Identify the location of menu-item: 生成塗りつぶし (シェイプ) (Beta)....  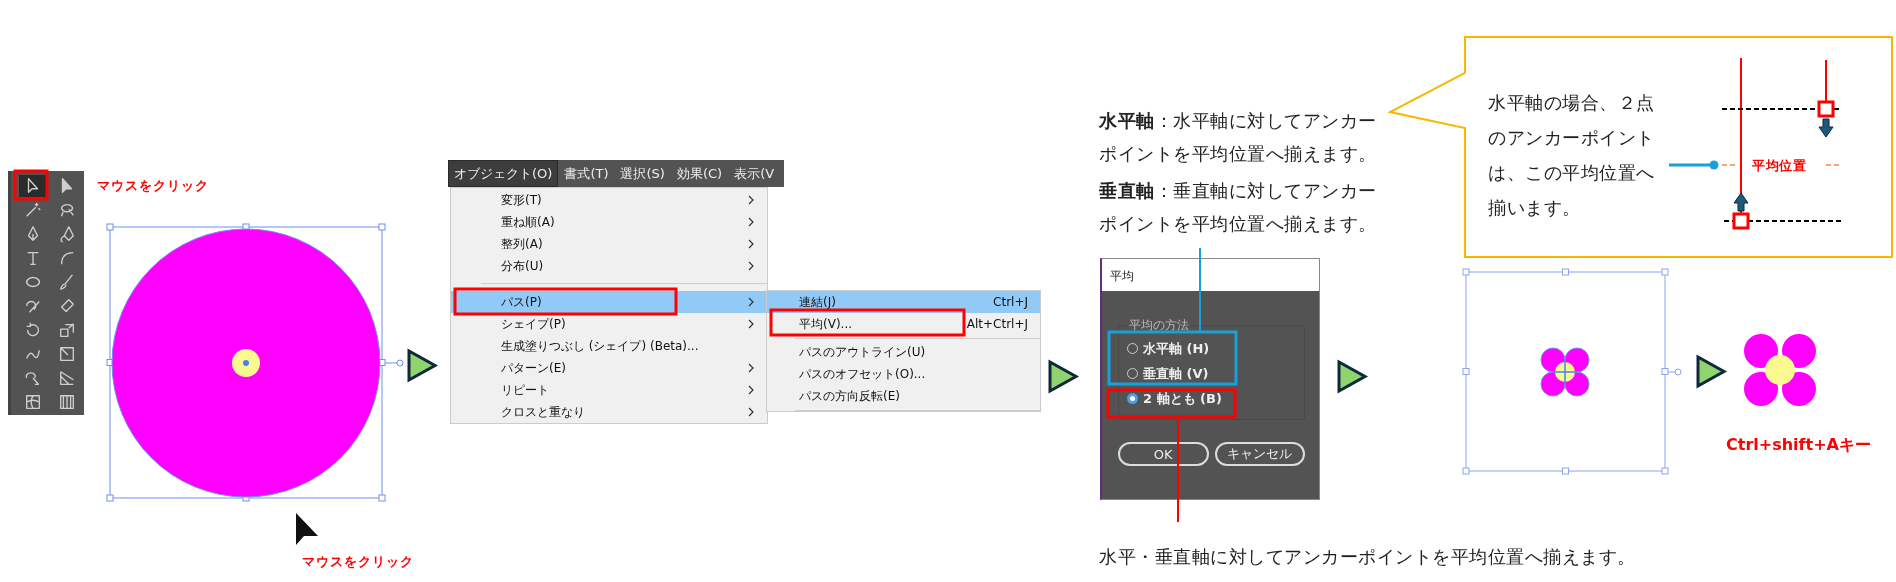
(609, 346).